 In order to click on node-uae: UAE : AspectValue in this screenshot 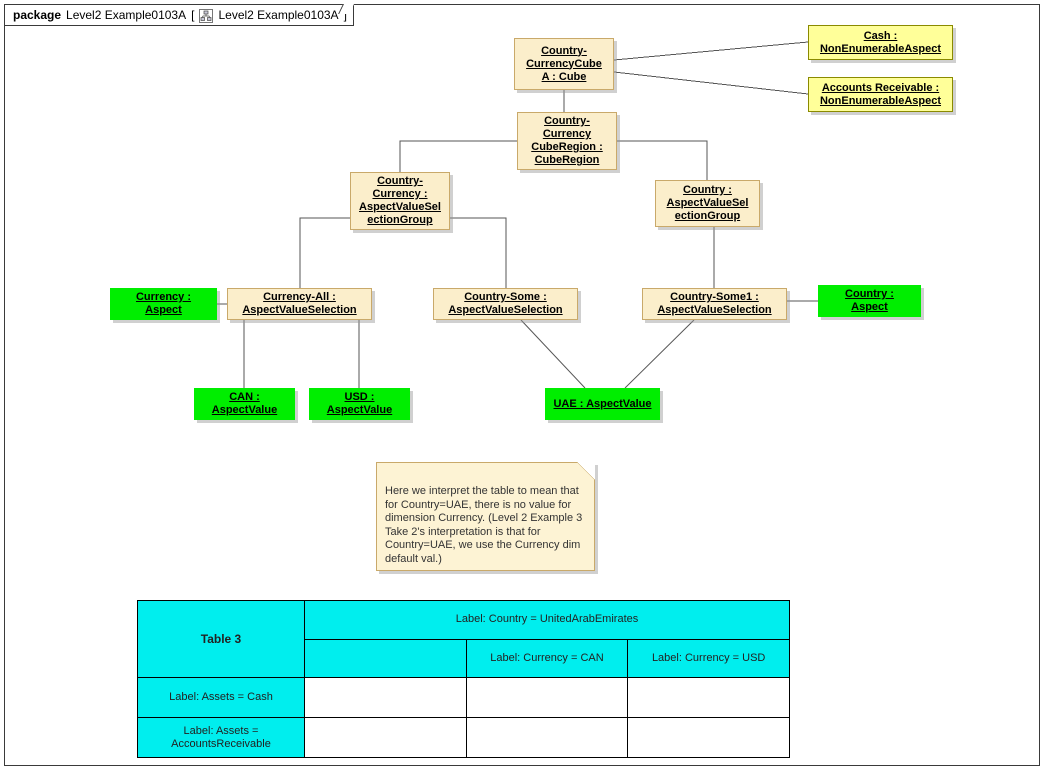, I will do `click(602, 404)`.